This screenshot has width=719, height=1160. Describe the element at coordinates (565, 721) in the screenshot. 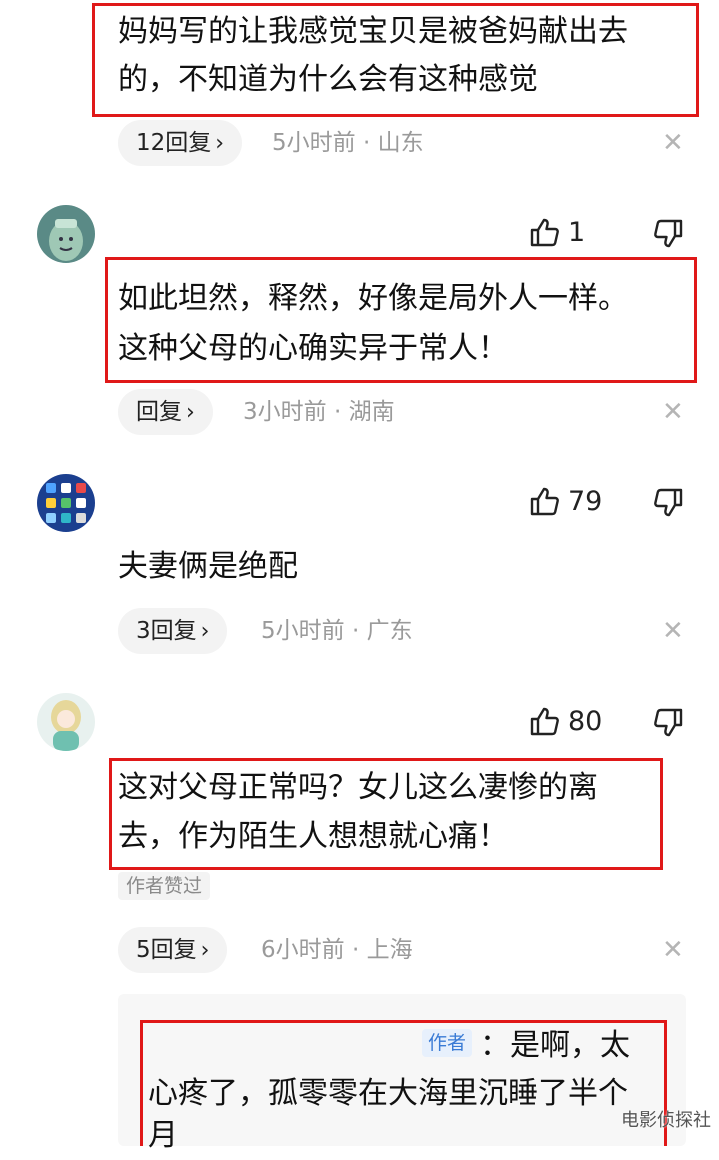

I see `comment-4-like-button: 80` at that location.